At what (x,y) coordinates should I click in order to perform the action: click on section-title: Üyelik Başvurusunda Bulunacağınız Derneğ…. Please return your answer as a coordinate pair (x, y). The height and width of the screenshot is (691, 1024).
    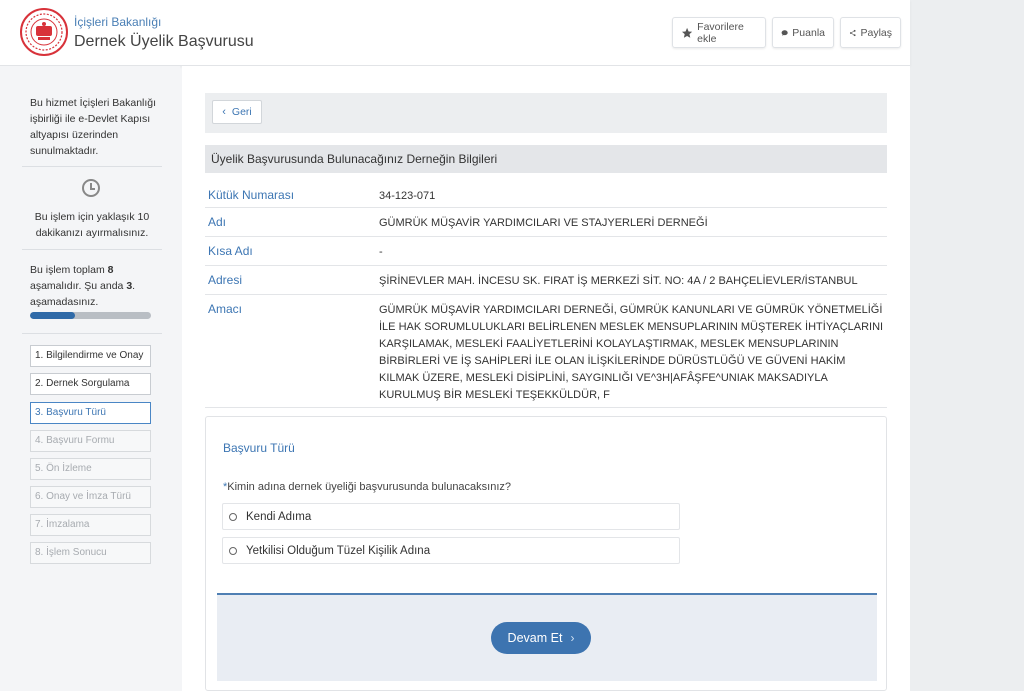
    Looking at the image, I should click on (546, 159).